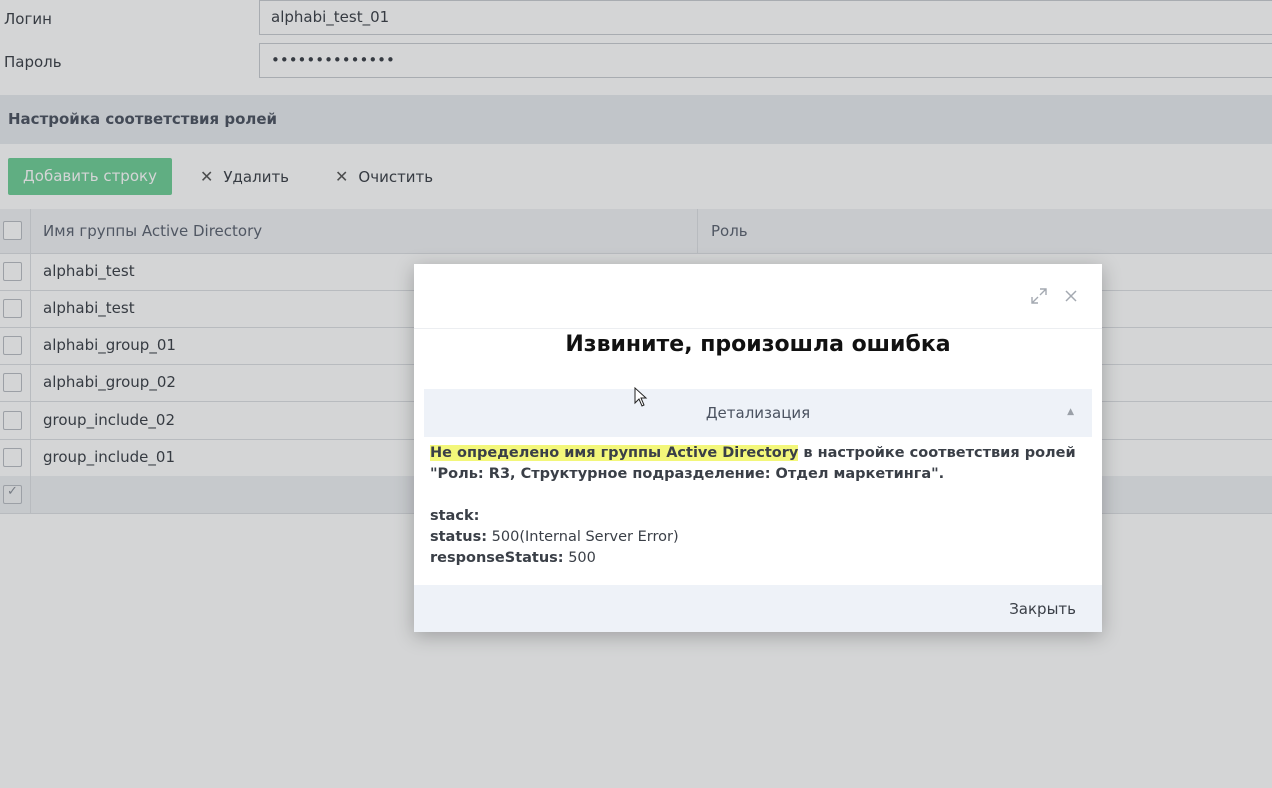 This screenshot has width=1272, height=788. What do you see at coordinates (1039, 296) in the screenshot?
I see `expand-icon` at bounding box center [1039, 296].